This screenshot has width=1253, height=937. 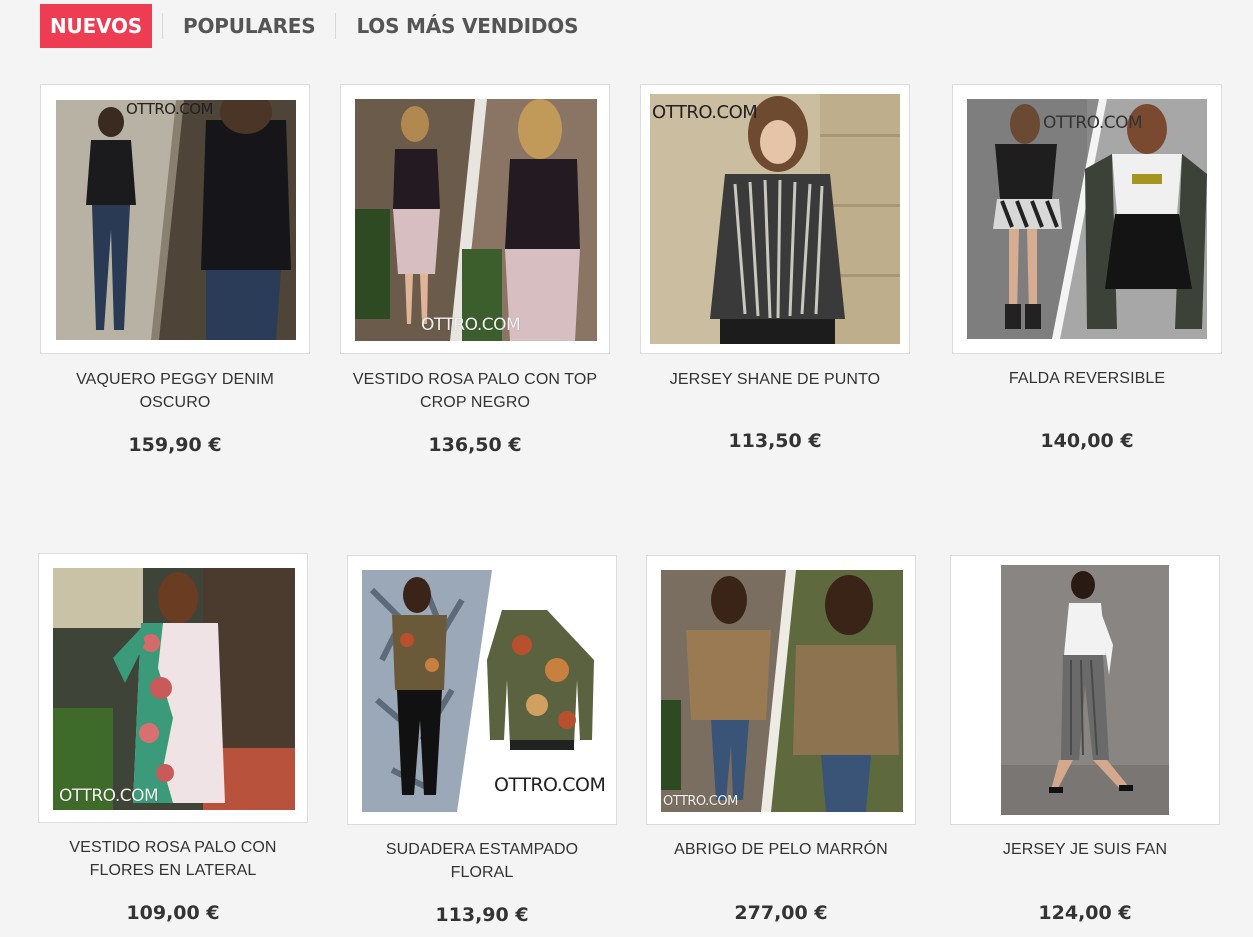 What do you see at coordinates (1087, 378) in the screenshot?
I see `product-name: FALDA REVERSIBLE` at bounding box center [1087, 378].